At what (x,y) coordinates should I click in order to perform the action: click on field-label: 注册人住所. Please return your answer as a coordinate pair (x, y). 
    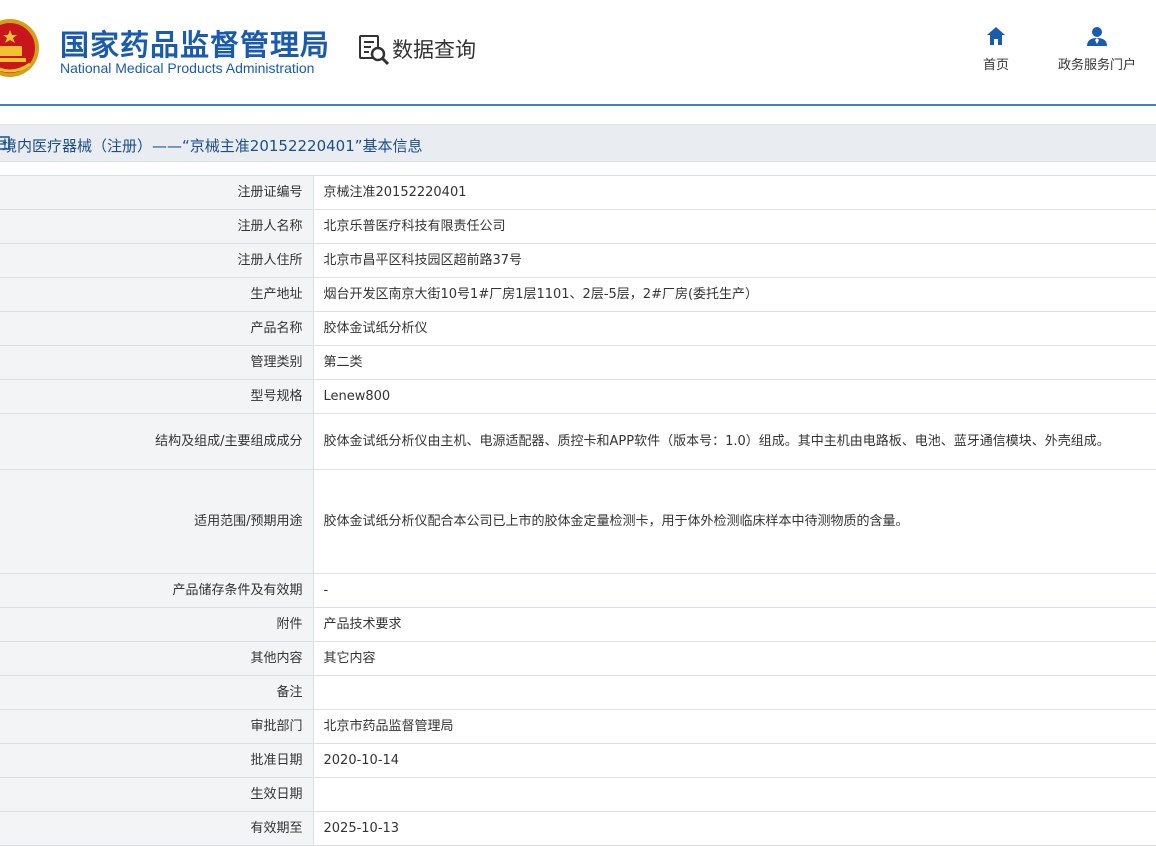
    Looking at the image, I should click on (157, 260).